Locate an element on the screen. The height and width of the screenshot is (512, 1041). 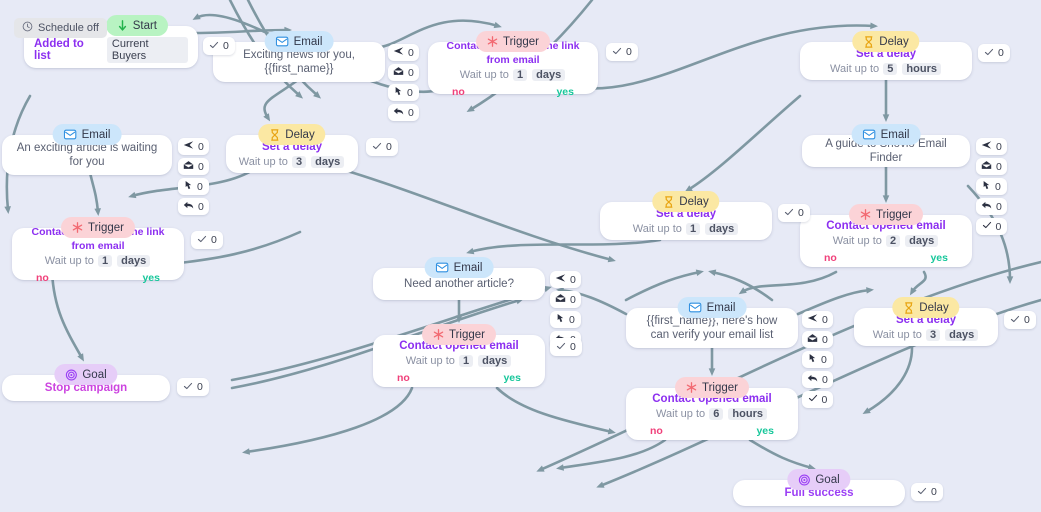
node-pill-label: Delay is located at coordinates (300, 134).